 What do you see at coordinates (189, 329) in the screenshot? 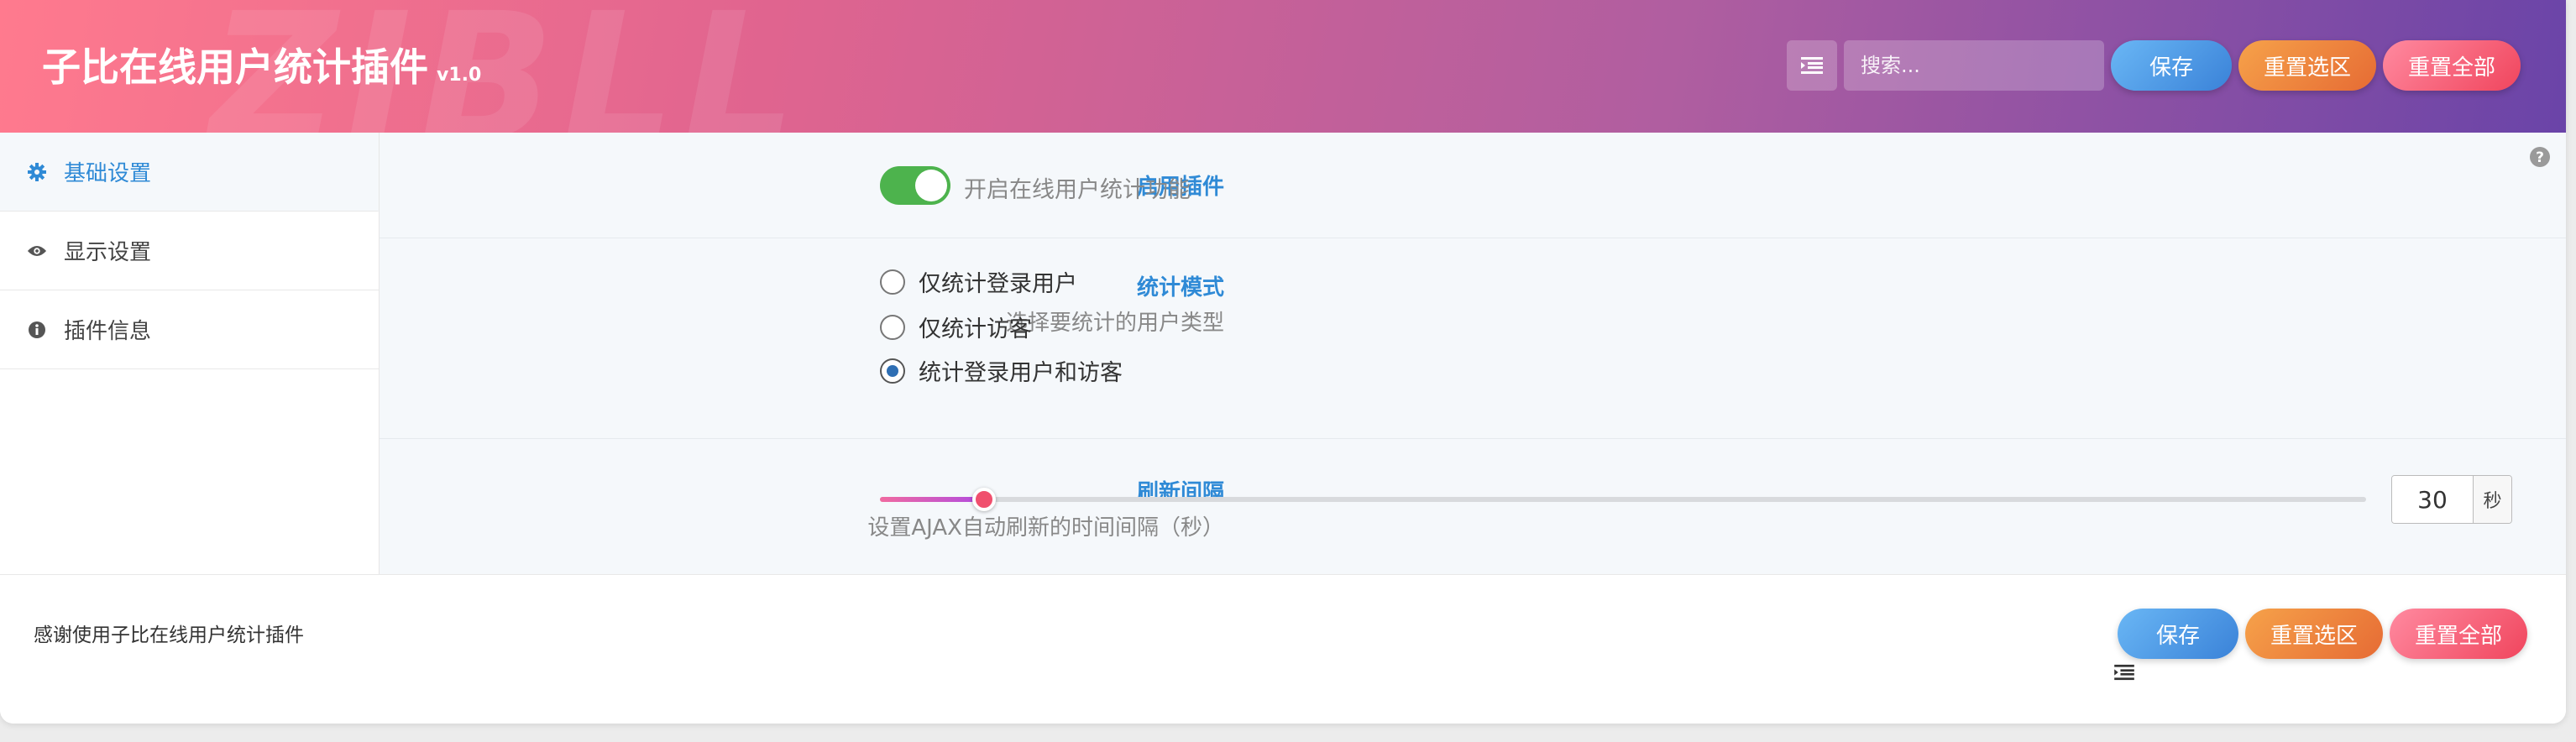
I see `sidebar-item-plugin-info: 插件信息` at bounding box center [189, 329].